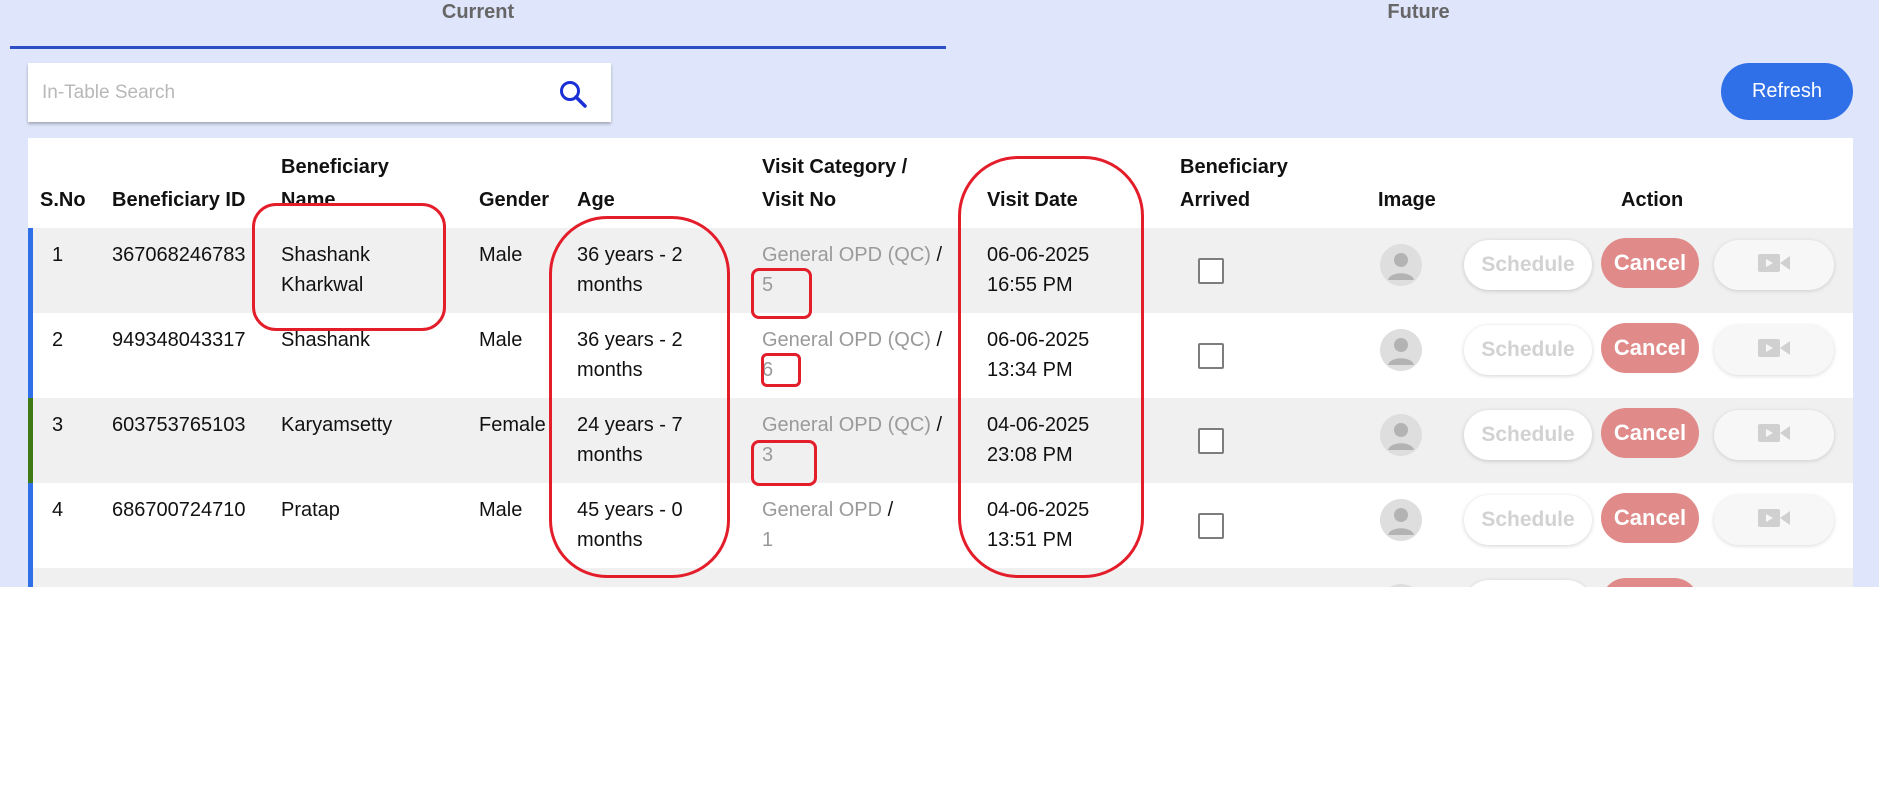  I want to click on visit-time: 23:08 PM, so click(1030, 455).